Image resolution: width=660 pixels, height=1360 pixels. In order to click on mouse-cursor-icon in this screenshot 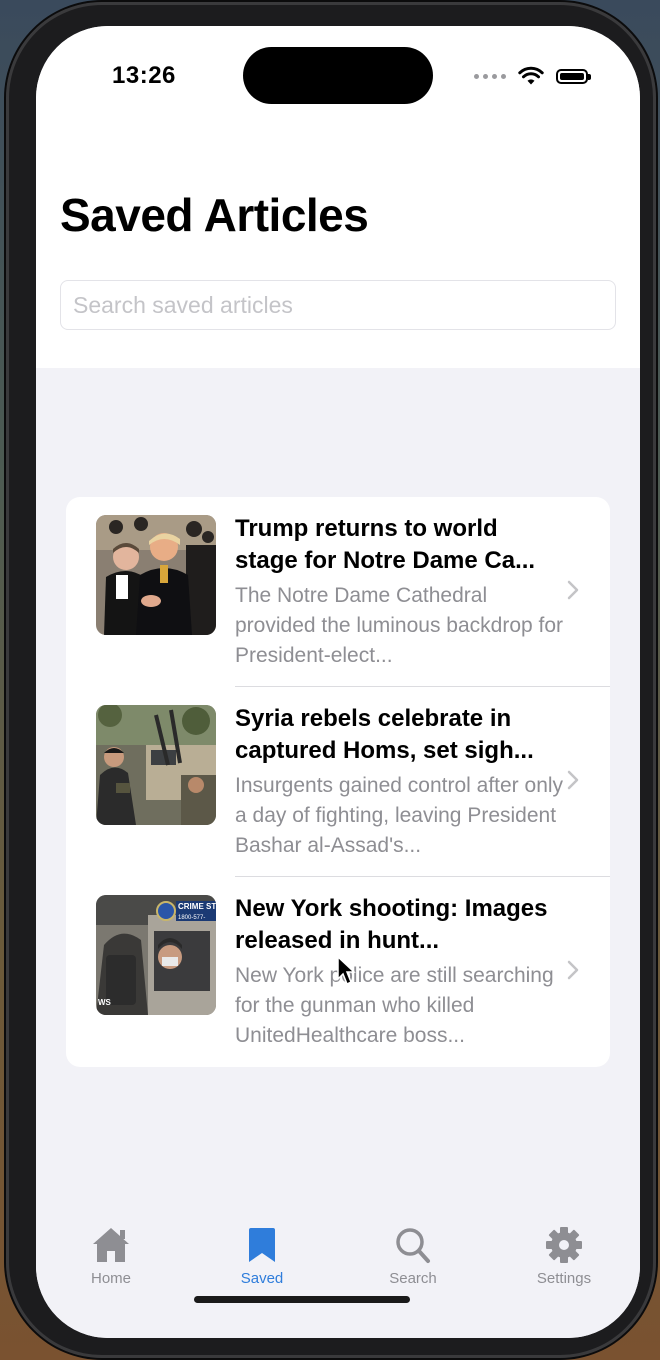, I will do `click(346, 970)`.